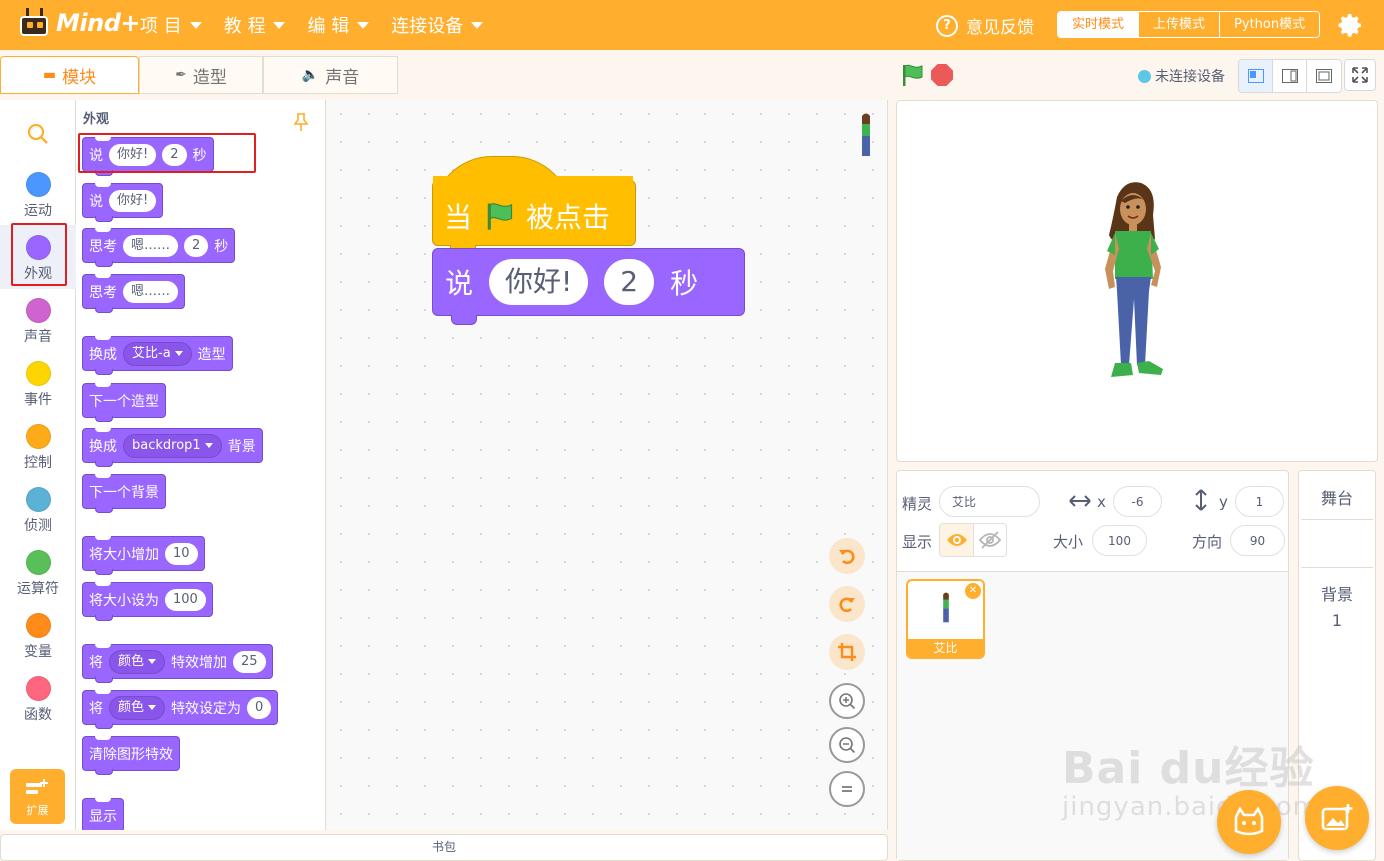  I want to click on category-sound: 声音, so click(38, 322).